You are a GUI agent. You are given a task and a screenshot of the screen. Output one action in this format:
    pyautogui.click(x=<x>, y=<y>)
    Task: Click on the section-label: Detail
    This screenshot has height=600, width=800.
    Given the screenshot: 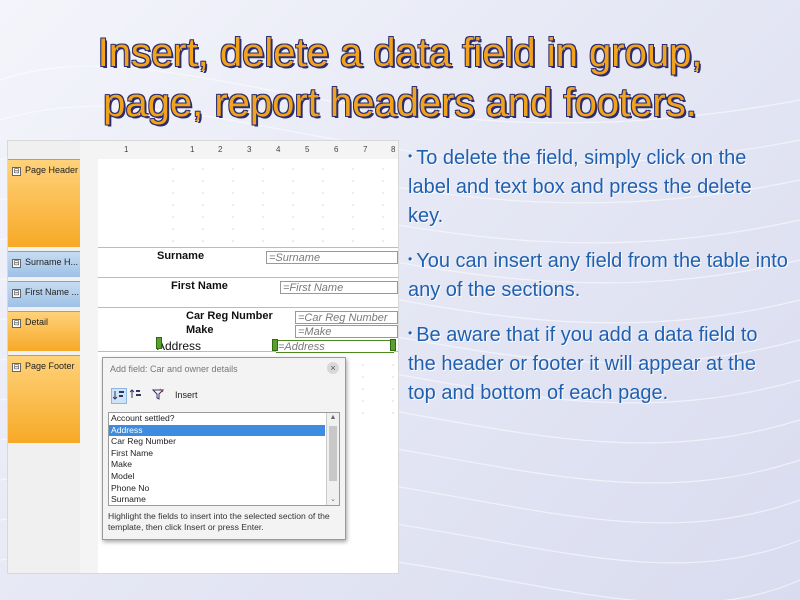 What is the action you would take?
    pyautogui.click(x=37, y=322)
    